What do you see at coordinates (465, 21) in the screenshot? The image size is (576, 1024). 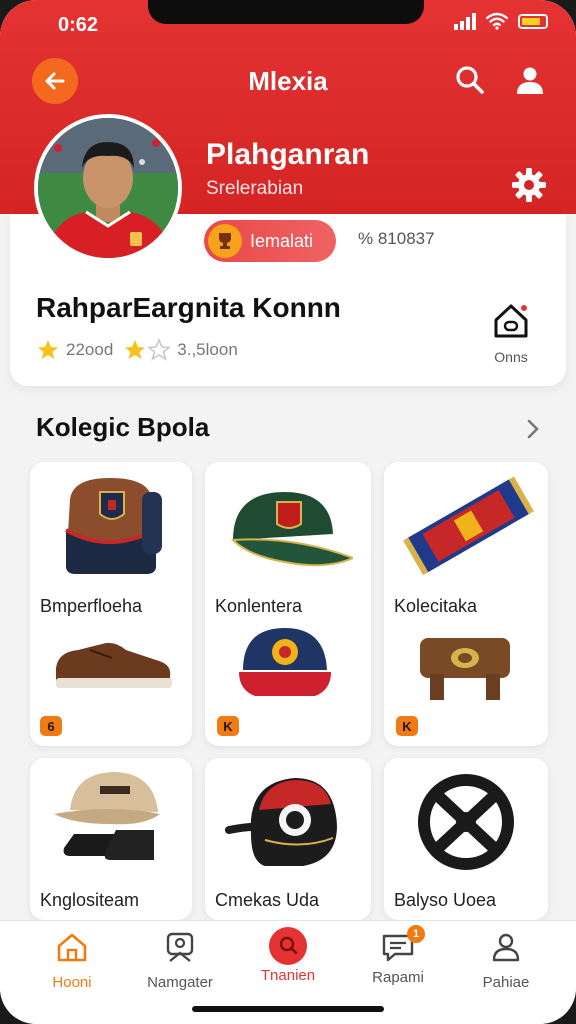 I see `signal-icon` at bounding box center [465, 21].